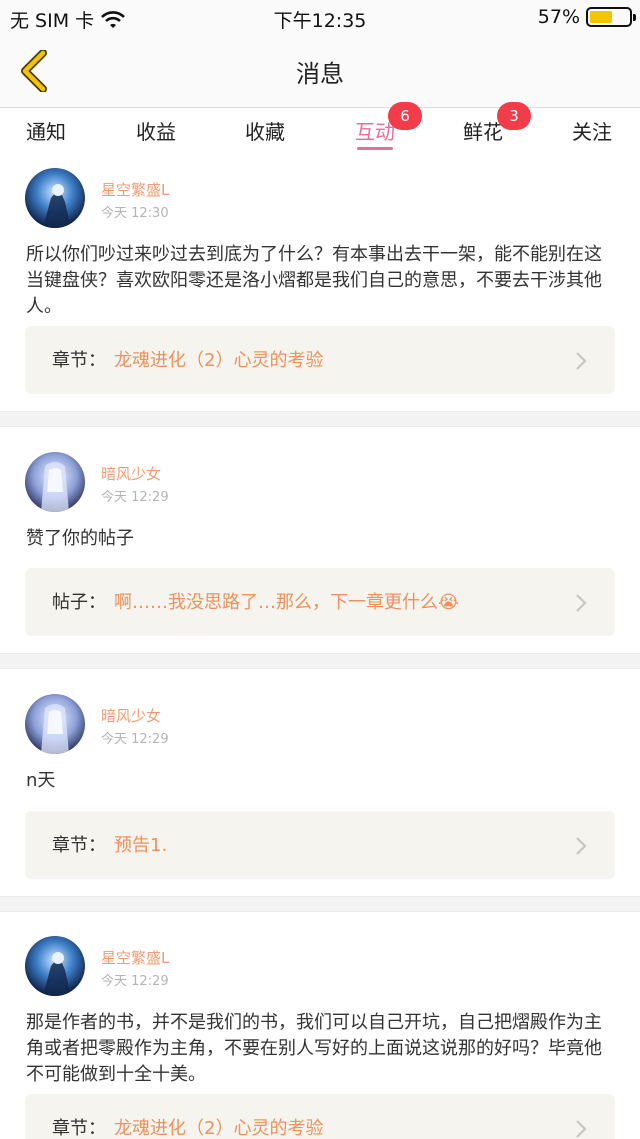  I want to click on nav-bar: 消息, so click(320, 71).